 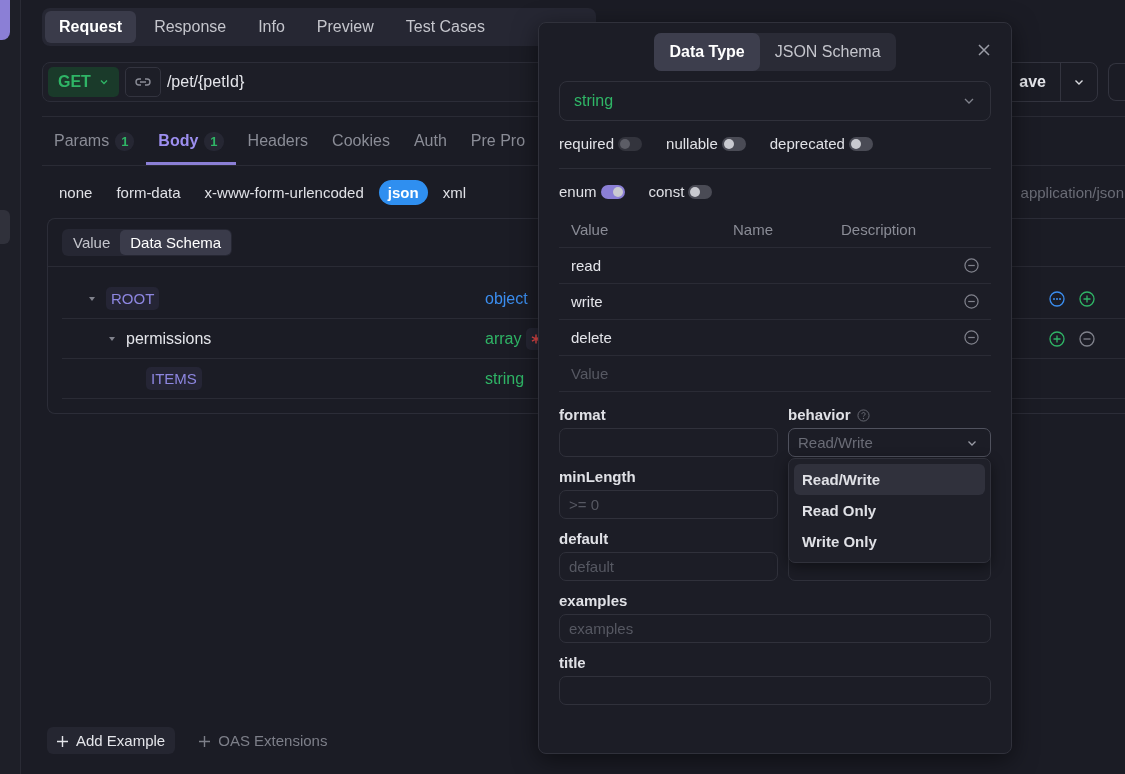 I want to click on type-label: object, so click(x=506, y=298).